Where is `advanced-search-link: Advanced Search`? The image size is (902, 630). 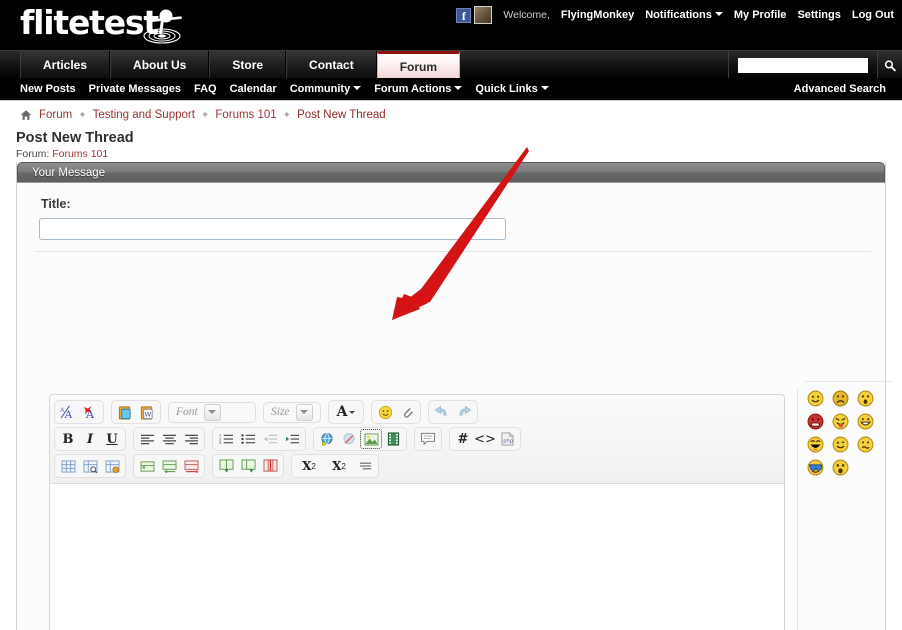 advanced-search-link: Advanced Search is located at coordinates (840, 89).